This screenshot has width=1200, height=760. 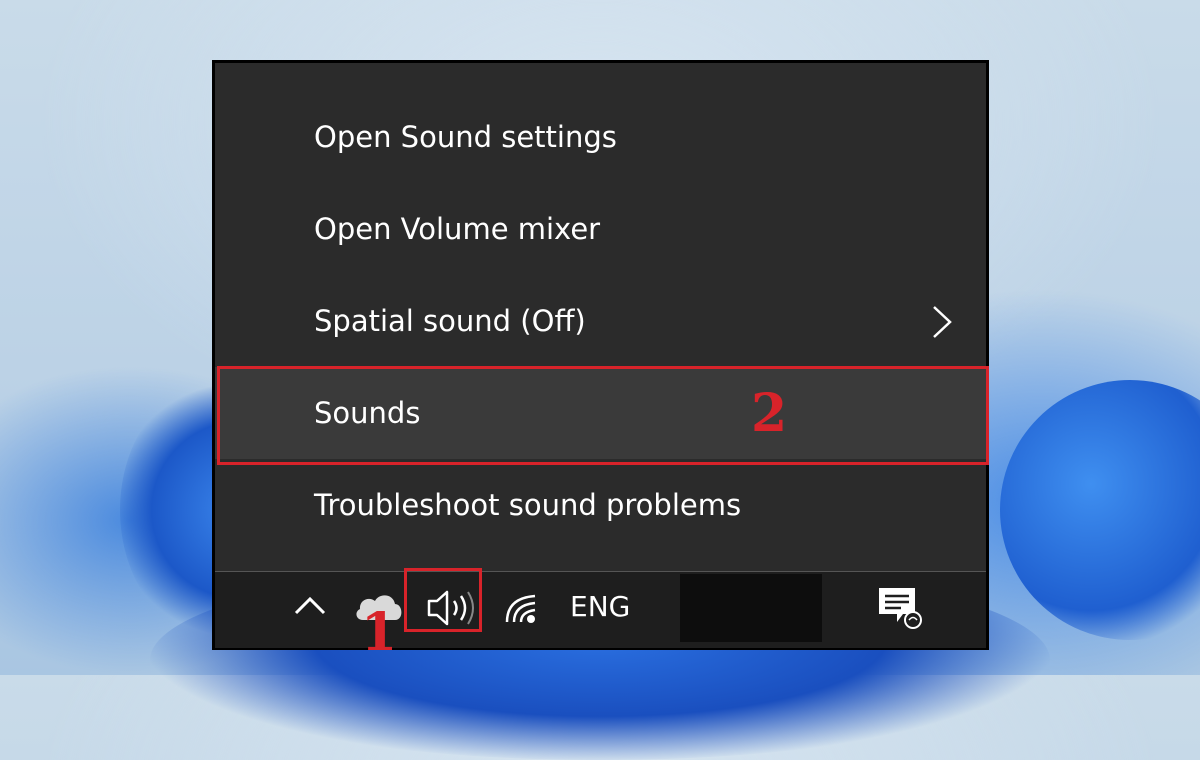 I want to click on highlight-box-speaker, so click(x=443, y=600).